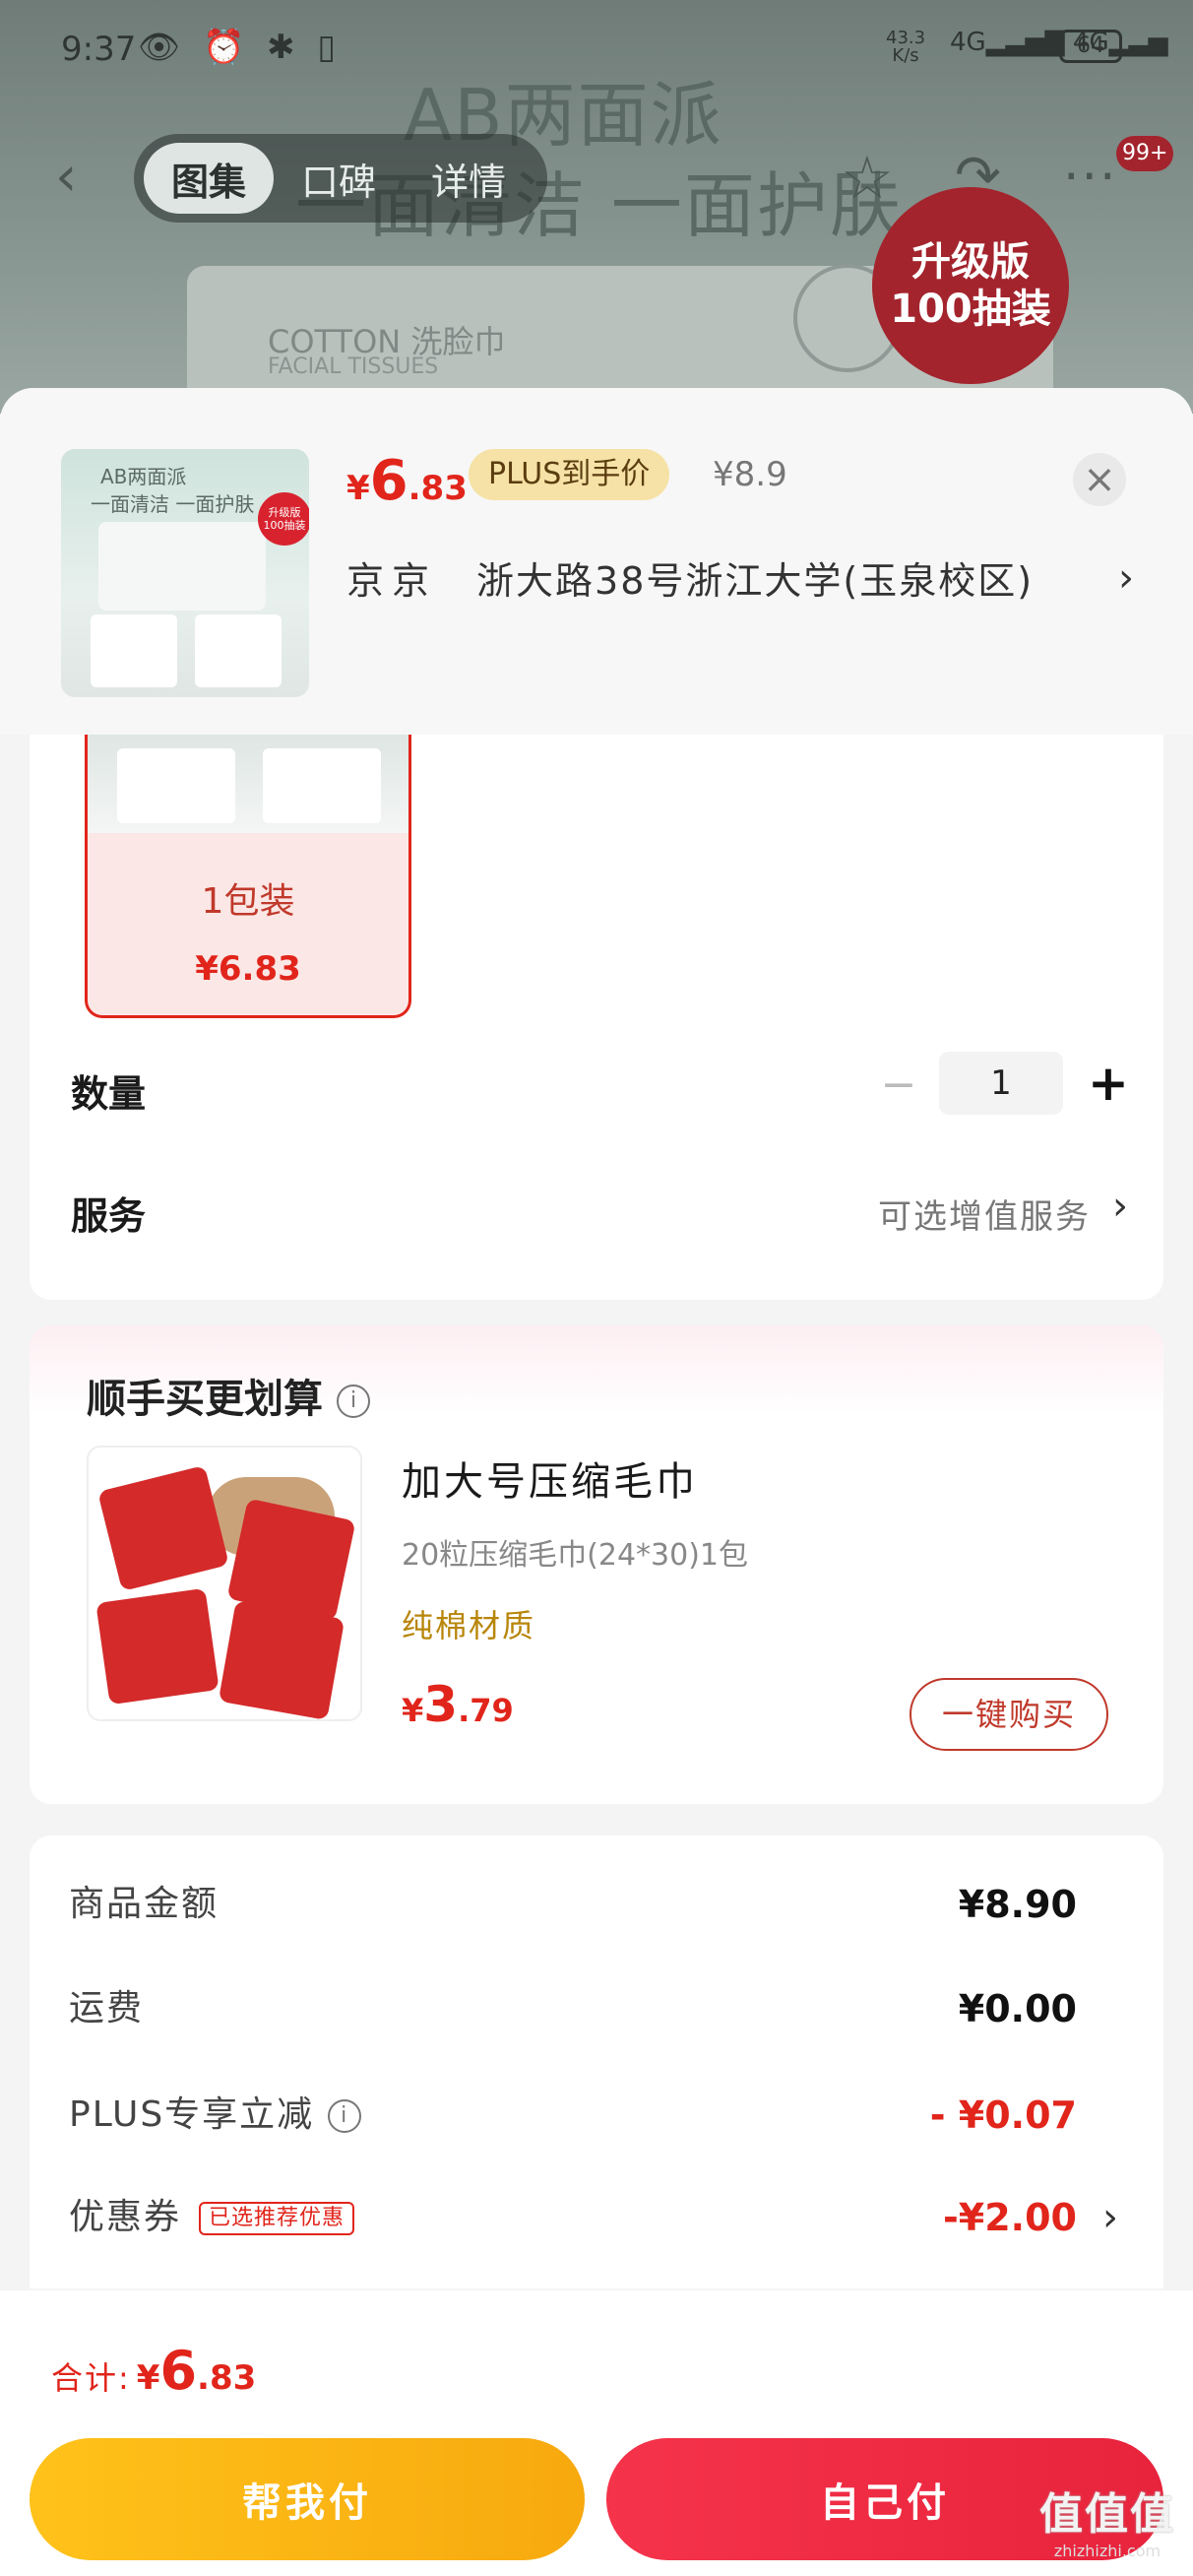 Image resolution: width=1193 pixels, height=2576 pixels. Describe the element at coordinates (1010, 2217) in the screenshot. I see `summary-value: -¥2.00` at that location.